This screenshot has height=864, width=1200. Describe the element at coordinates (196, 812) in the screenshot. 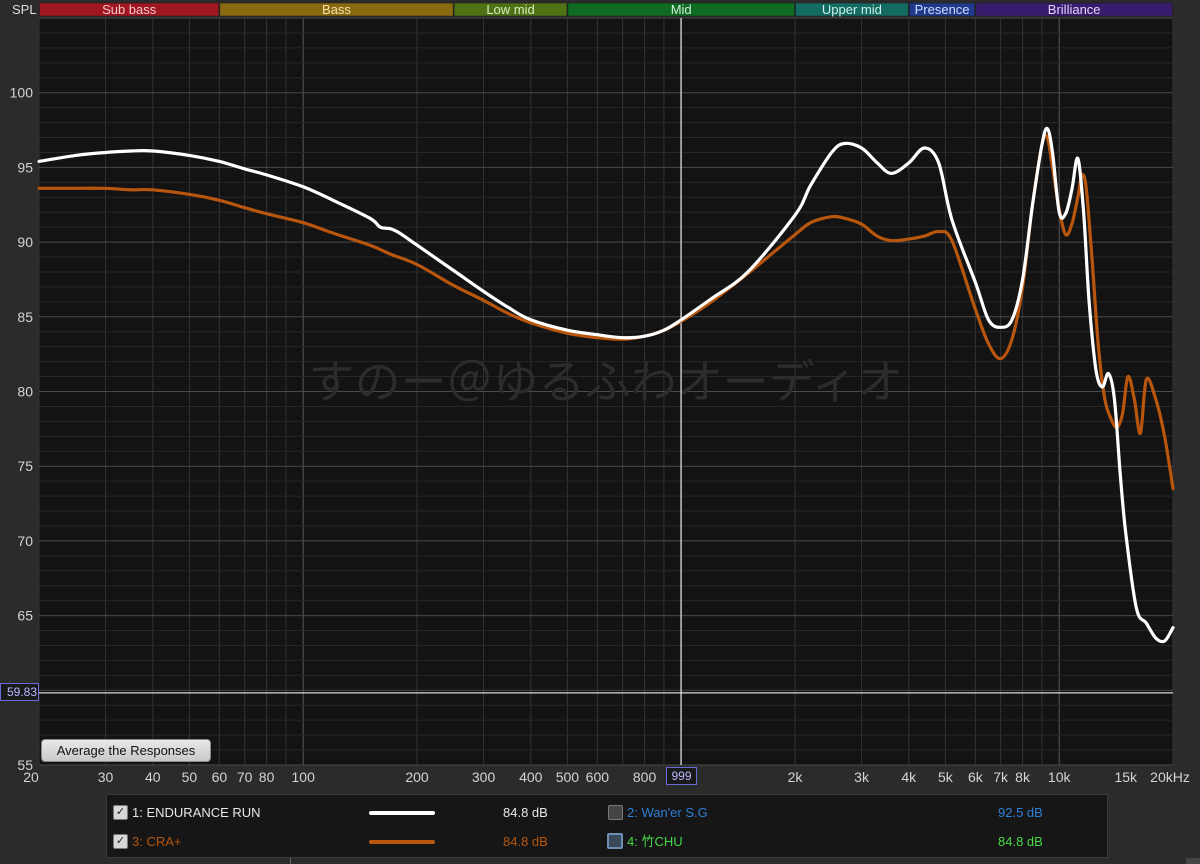

I see `legend-name-endurance-run: 1: ENDURANCE RUN` at that location.